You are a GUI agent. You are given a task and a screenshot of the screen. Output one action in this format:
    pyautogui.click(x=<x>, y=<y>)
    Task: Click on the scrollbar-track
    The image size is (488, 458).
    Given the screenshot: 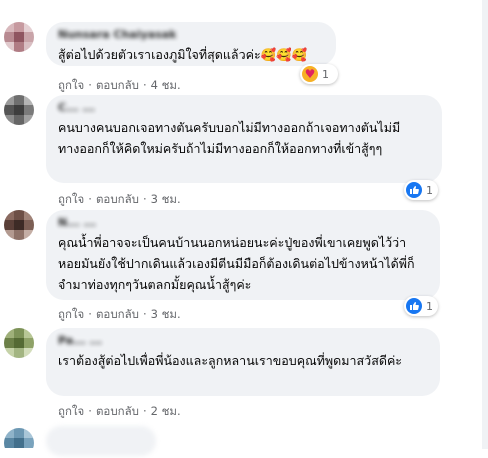 What is the action you would take?
    pyautogui.click(x=485, y=224)
    